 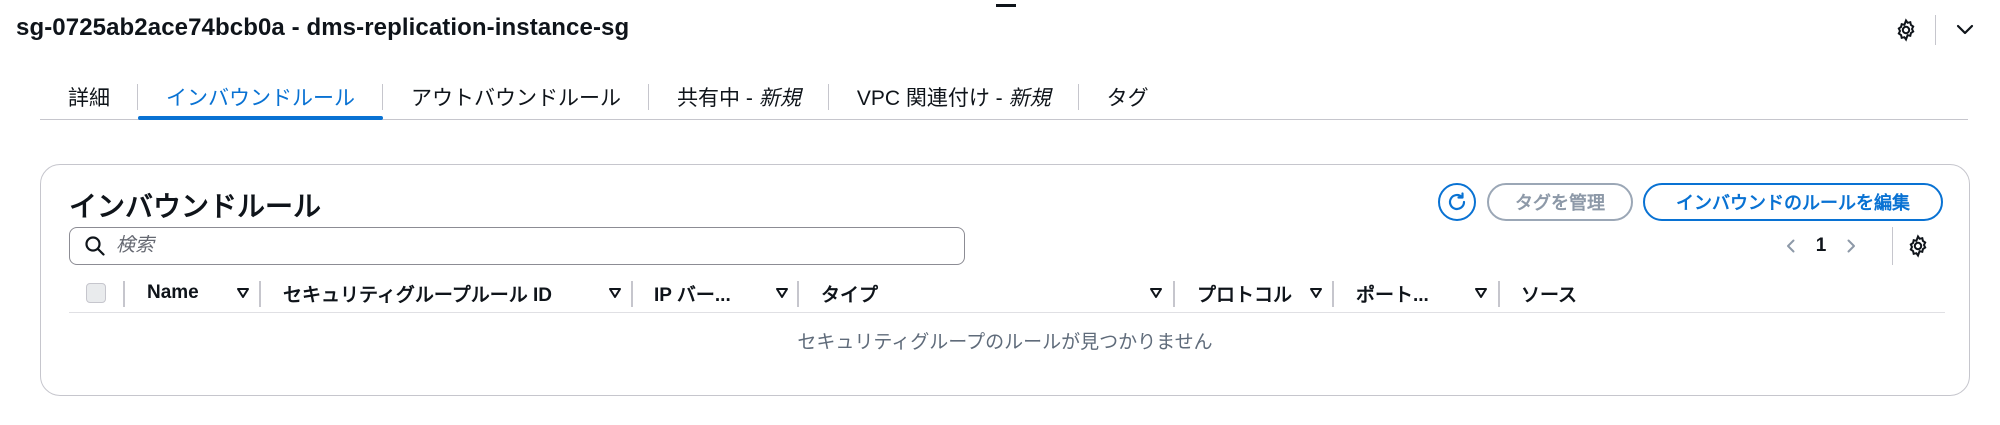 I want to click on tab-label: タグ, so click(x=1127, y=98).